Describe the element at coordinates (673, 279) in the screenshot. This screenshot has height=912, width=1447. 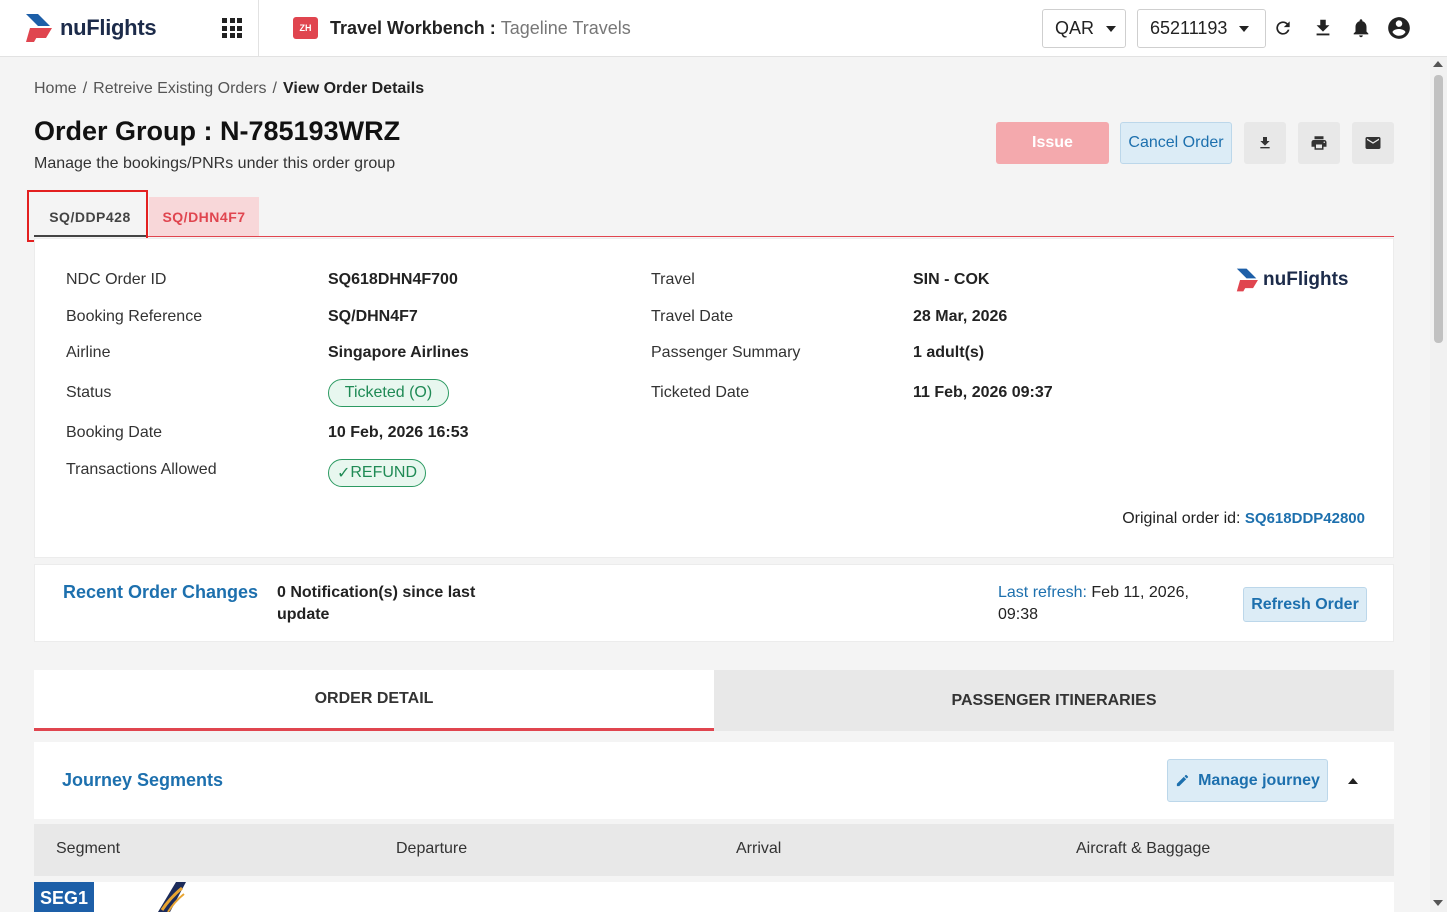
I see `travel-label: Travel` at that location.